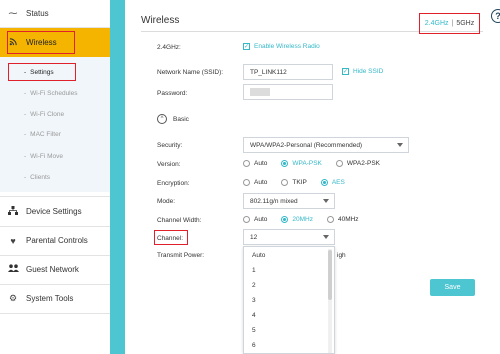 The height and width of the screenshot is (354, 500). What do you see at coordinates (254, 300) in the screenshot?
I see `channel-option: 3` at bounding box center [254, 300].